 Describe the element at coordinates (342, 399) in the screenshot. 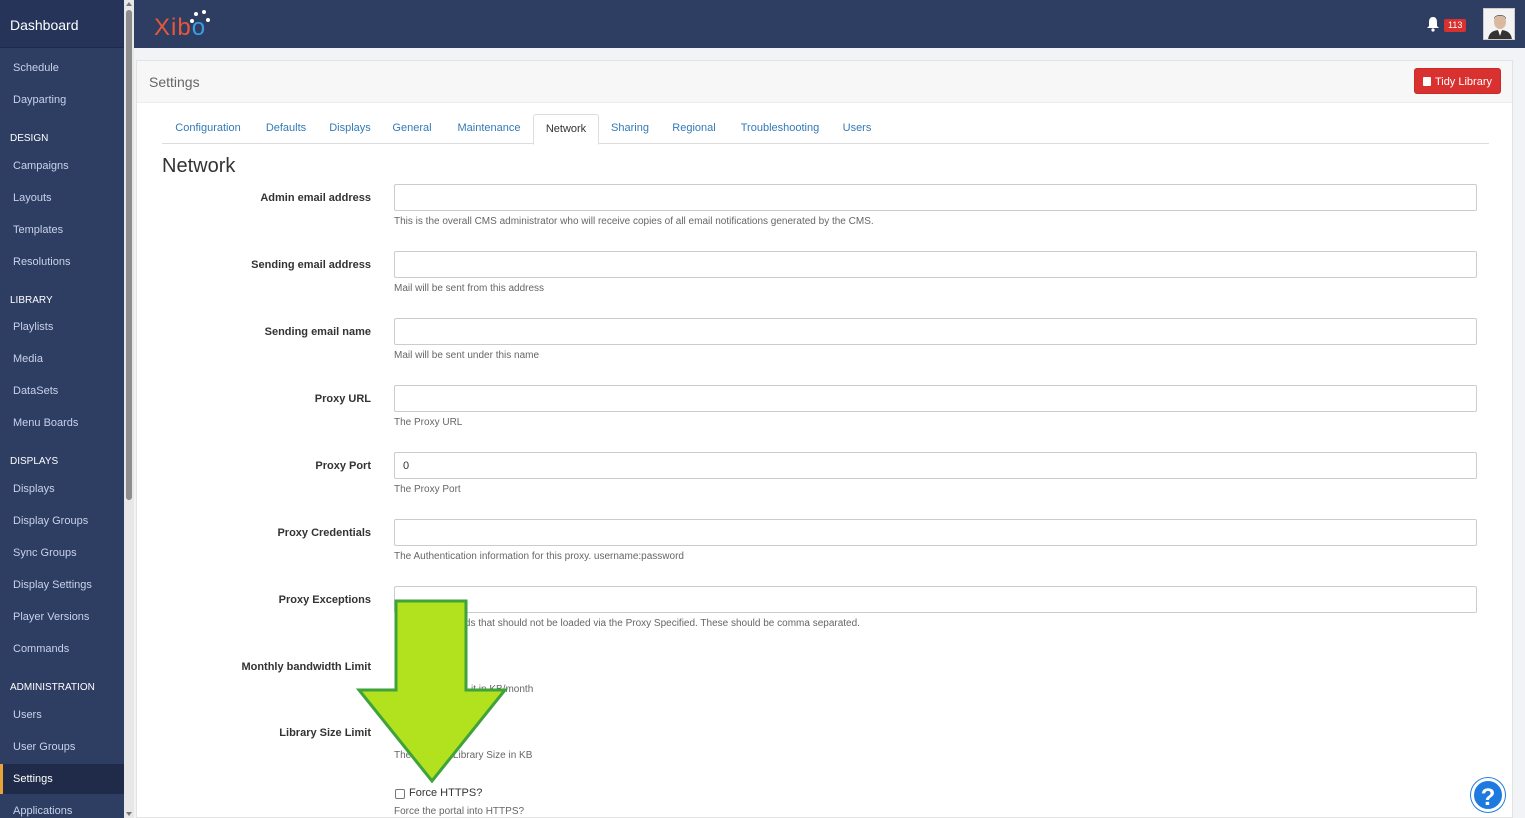

I see `proxy-url-label: Proxy URL` at that location.